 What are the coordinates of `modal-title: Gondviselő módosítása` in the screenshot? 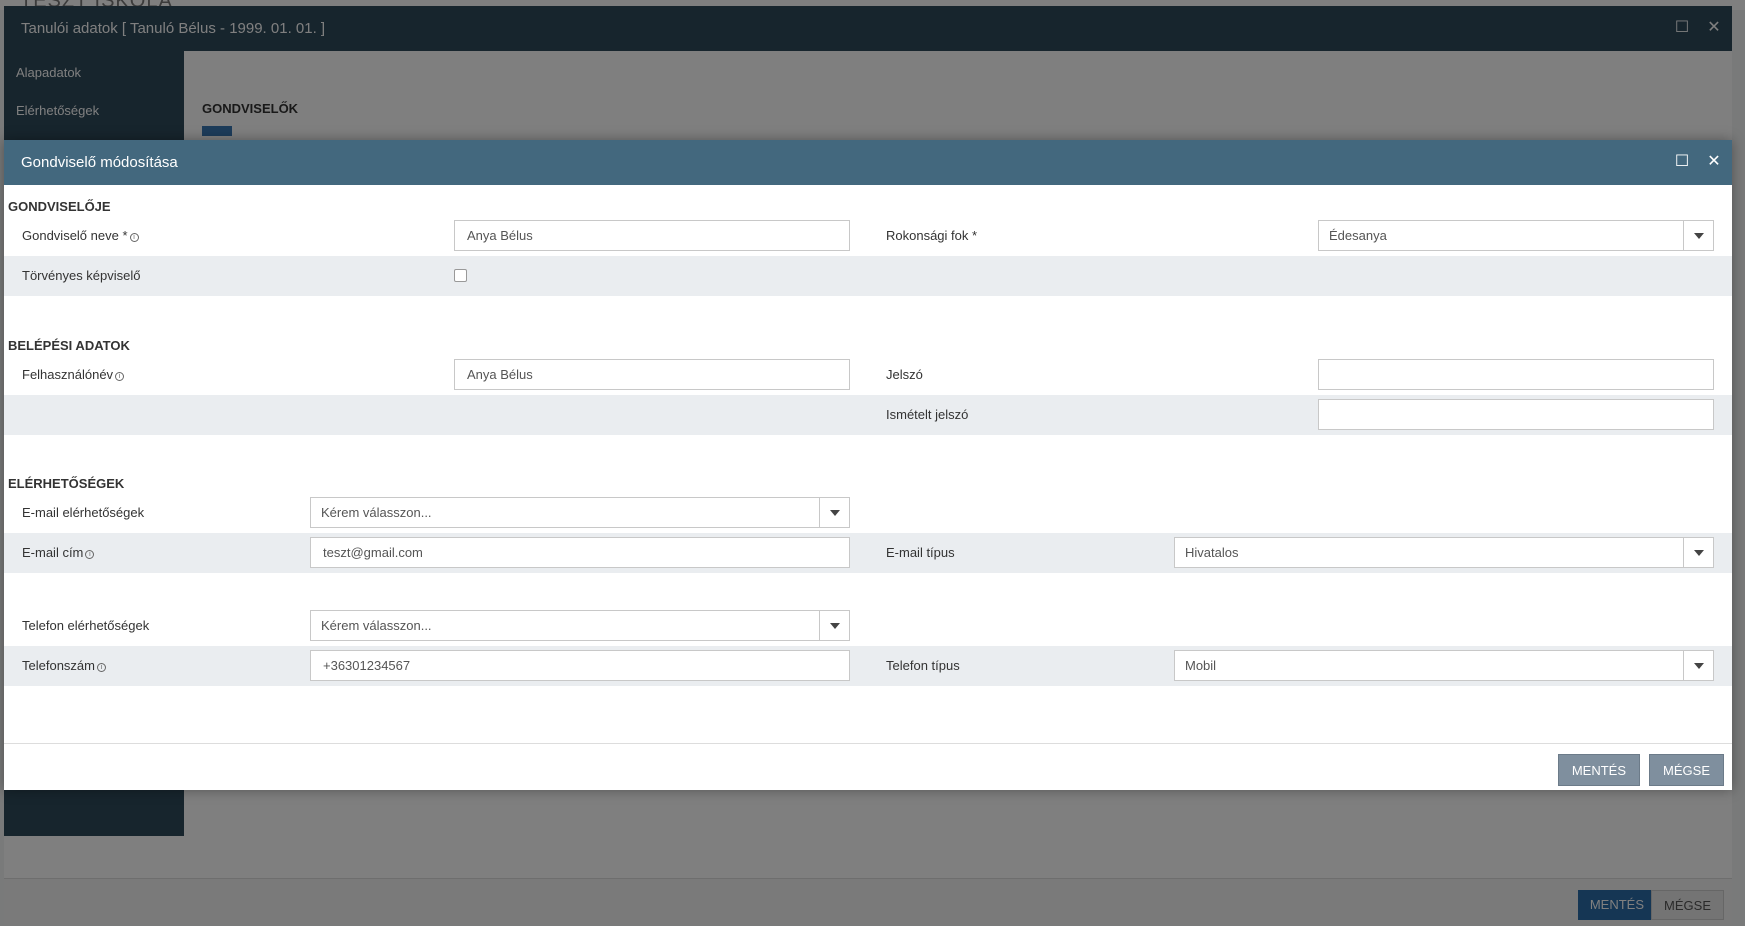 It's located at (99, 162).